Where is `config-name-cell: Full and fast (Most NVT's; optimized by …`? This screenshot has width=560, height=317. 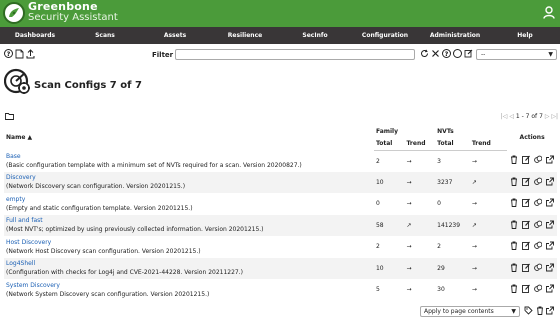 config-name-cell: Full and fast (Most NVT's; optimized by … is located at coordinates (189, 225).